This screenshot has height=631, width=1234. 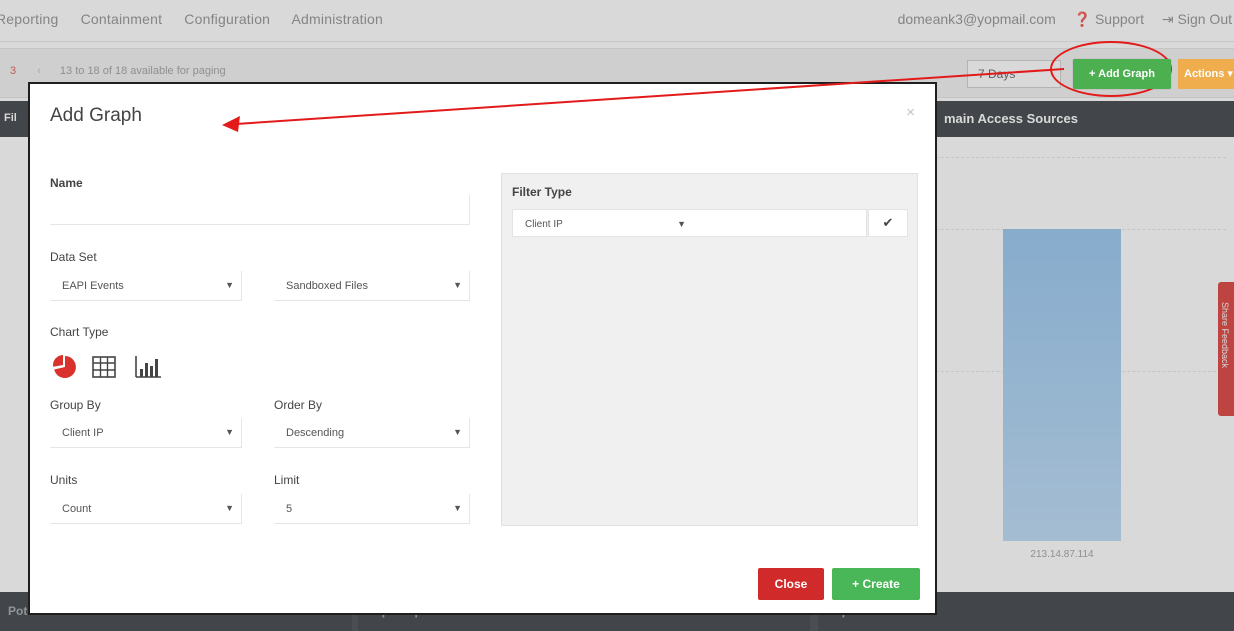 I want to click on table-icon, so click(x=104, y=369).